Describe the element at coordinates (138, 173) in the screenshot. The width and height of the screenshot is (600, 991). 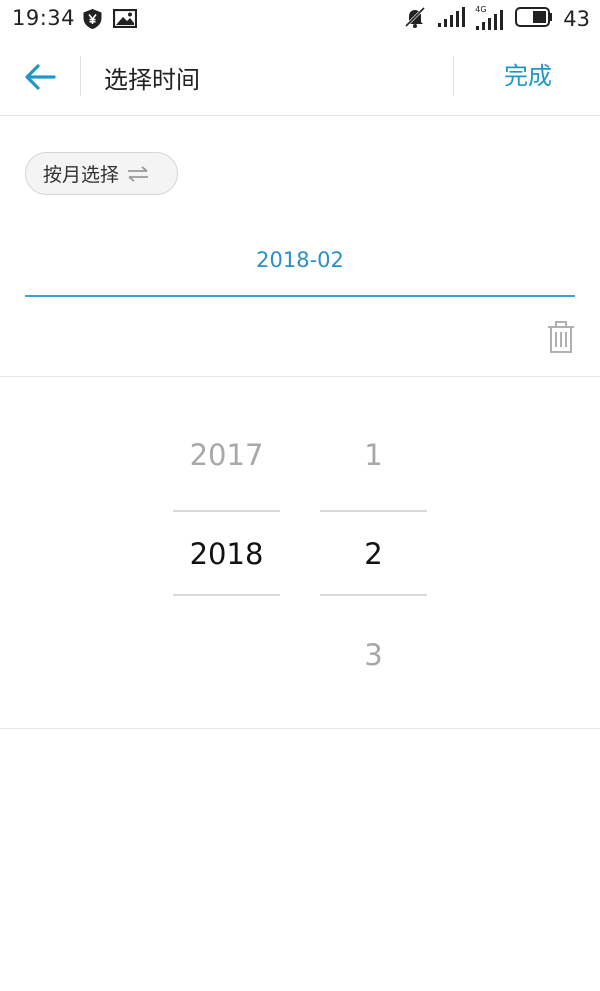
I see `swap-icon` at that location.